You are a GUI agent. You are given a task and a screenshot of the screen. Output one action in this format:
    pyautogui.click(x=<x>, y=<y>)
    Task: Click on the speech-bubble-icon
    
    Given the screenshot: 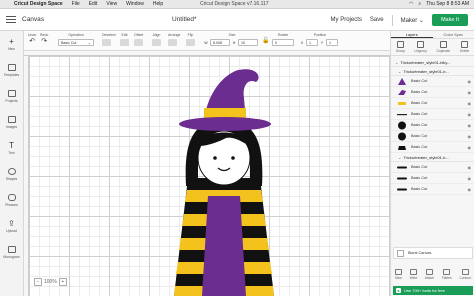 What is the action you would take?
    pyautogui.click(x=11, y=197)
    